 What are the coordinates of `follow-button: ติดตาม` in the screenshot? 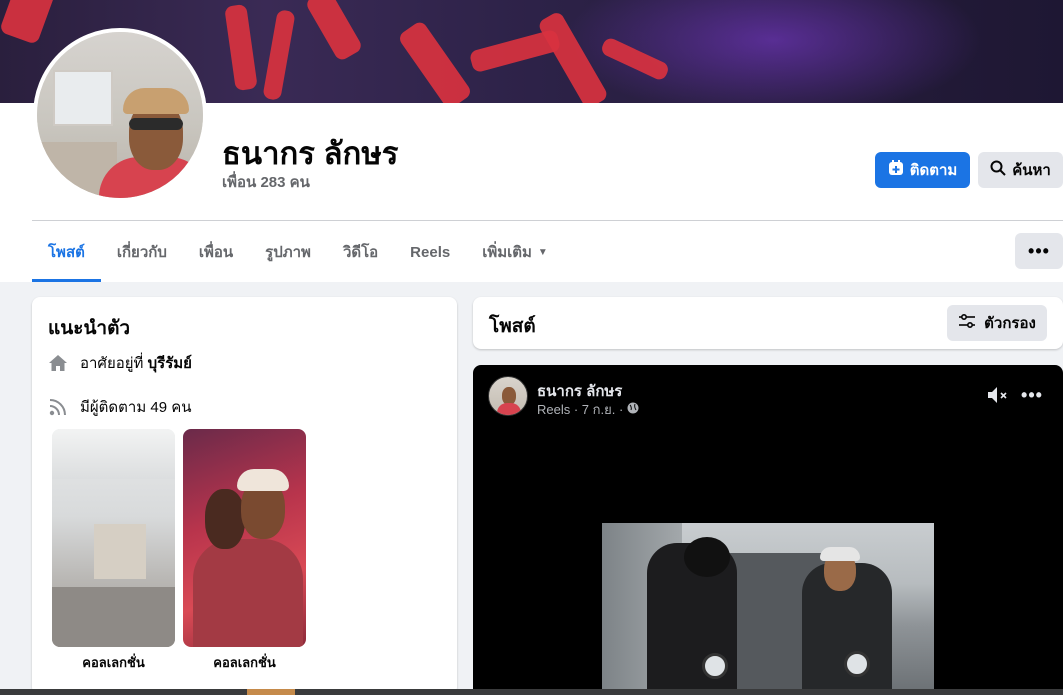 It's located at (922, 170).